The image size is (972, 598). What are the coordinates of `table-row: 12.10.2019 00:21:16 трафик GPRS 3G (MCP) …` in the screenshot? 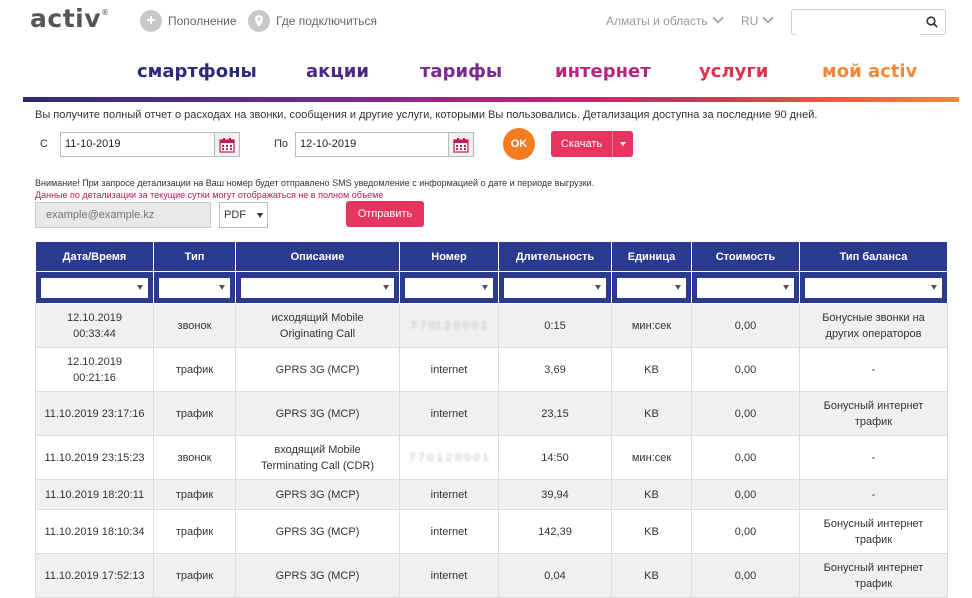 It's located at (491, 369).